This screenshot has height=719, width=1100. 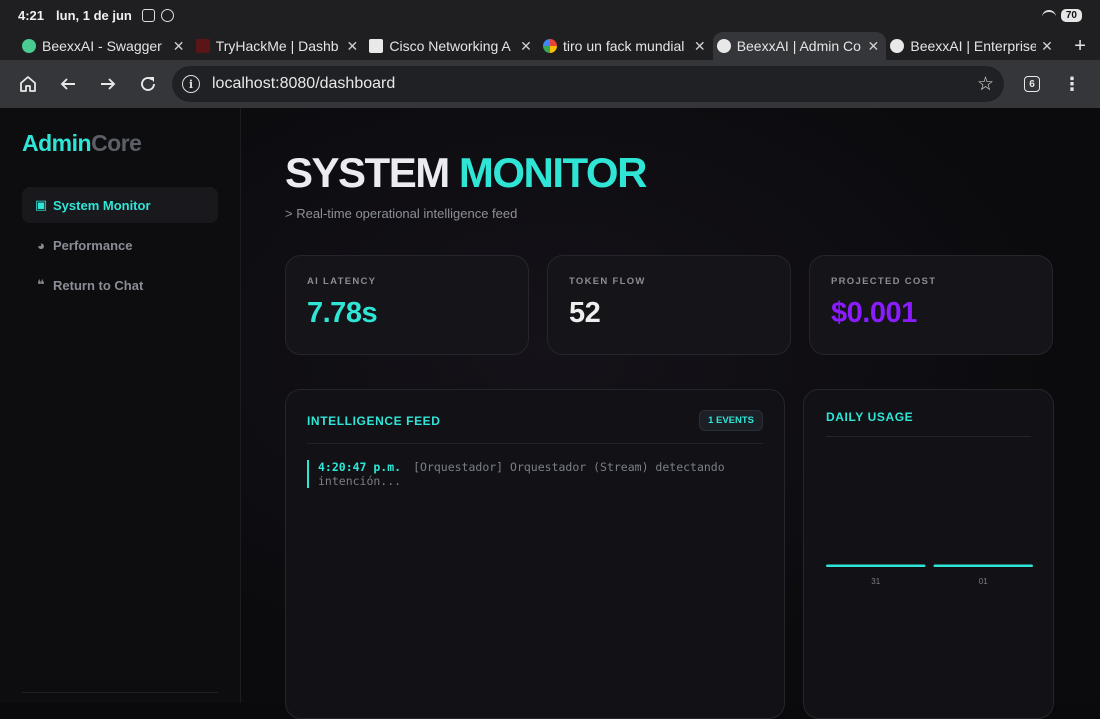 I want to click on tab-label: TryHackMe | Dashb, so click(x=277, y=46).